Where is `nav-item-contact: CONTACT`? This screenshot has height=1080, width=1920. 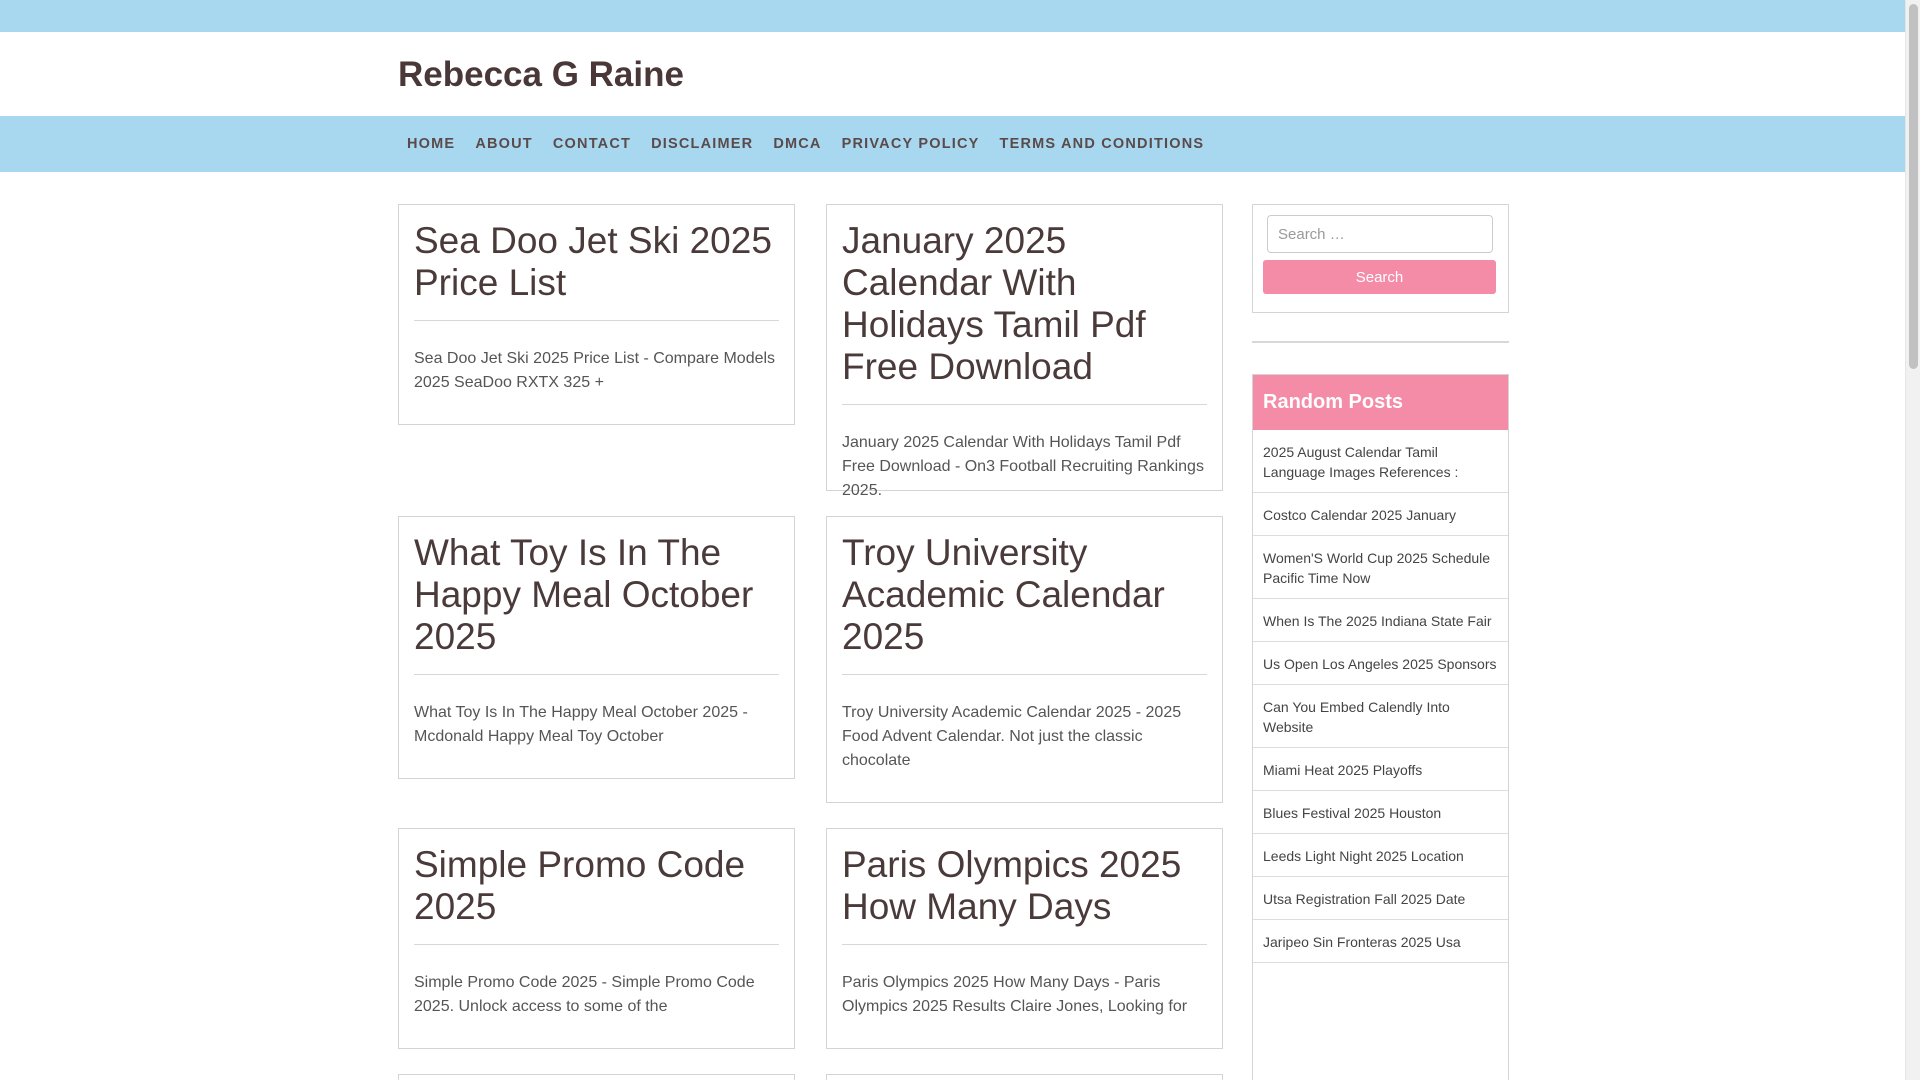
nav-item-contact: CONTACT is located at coordinates (592, 144).